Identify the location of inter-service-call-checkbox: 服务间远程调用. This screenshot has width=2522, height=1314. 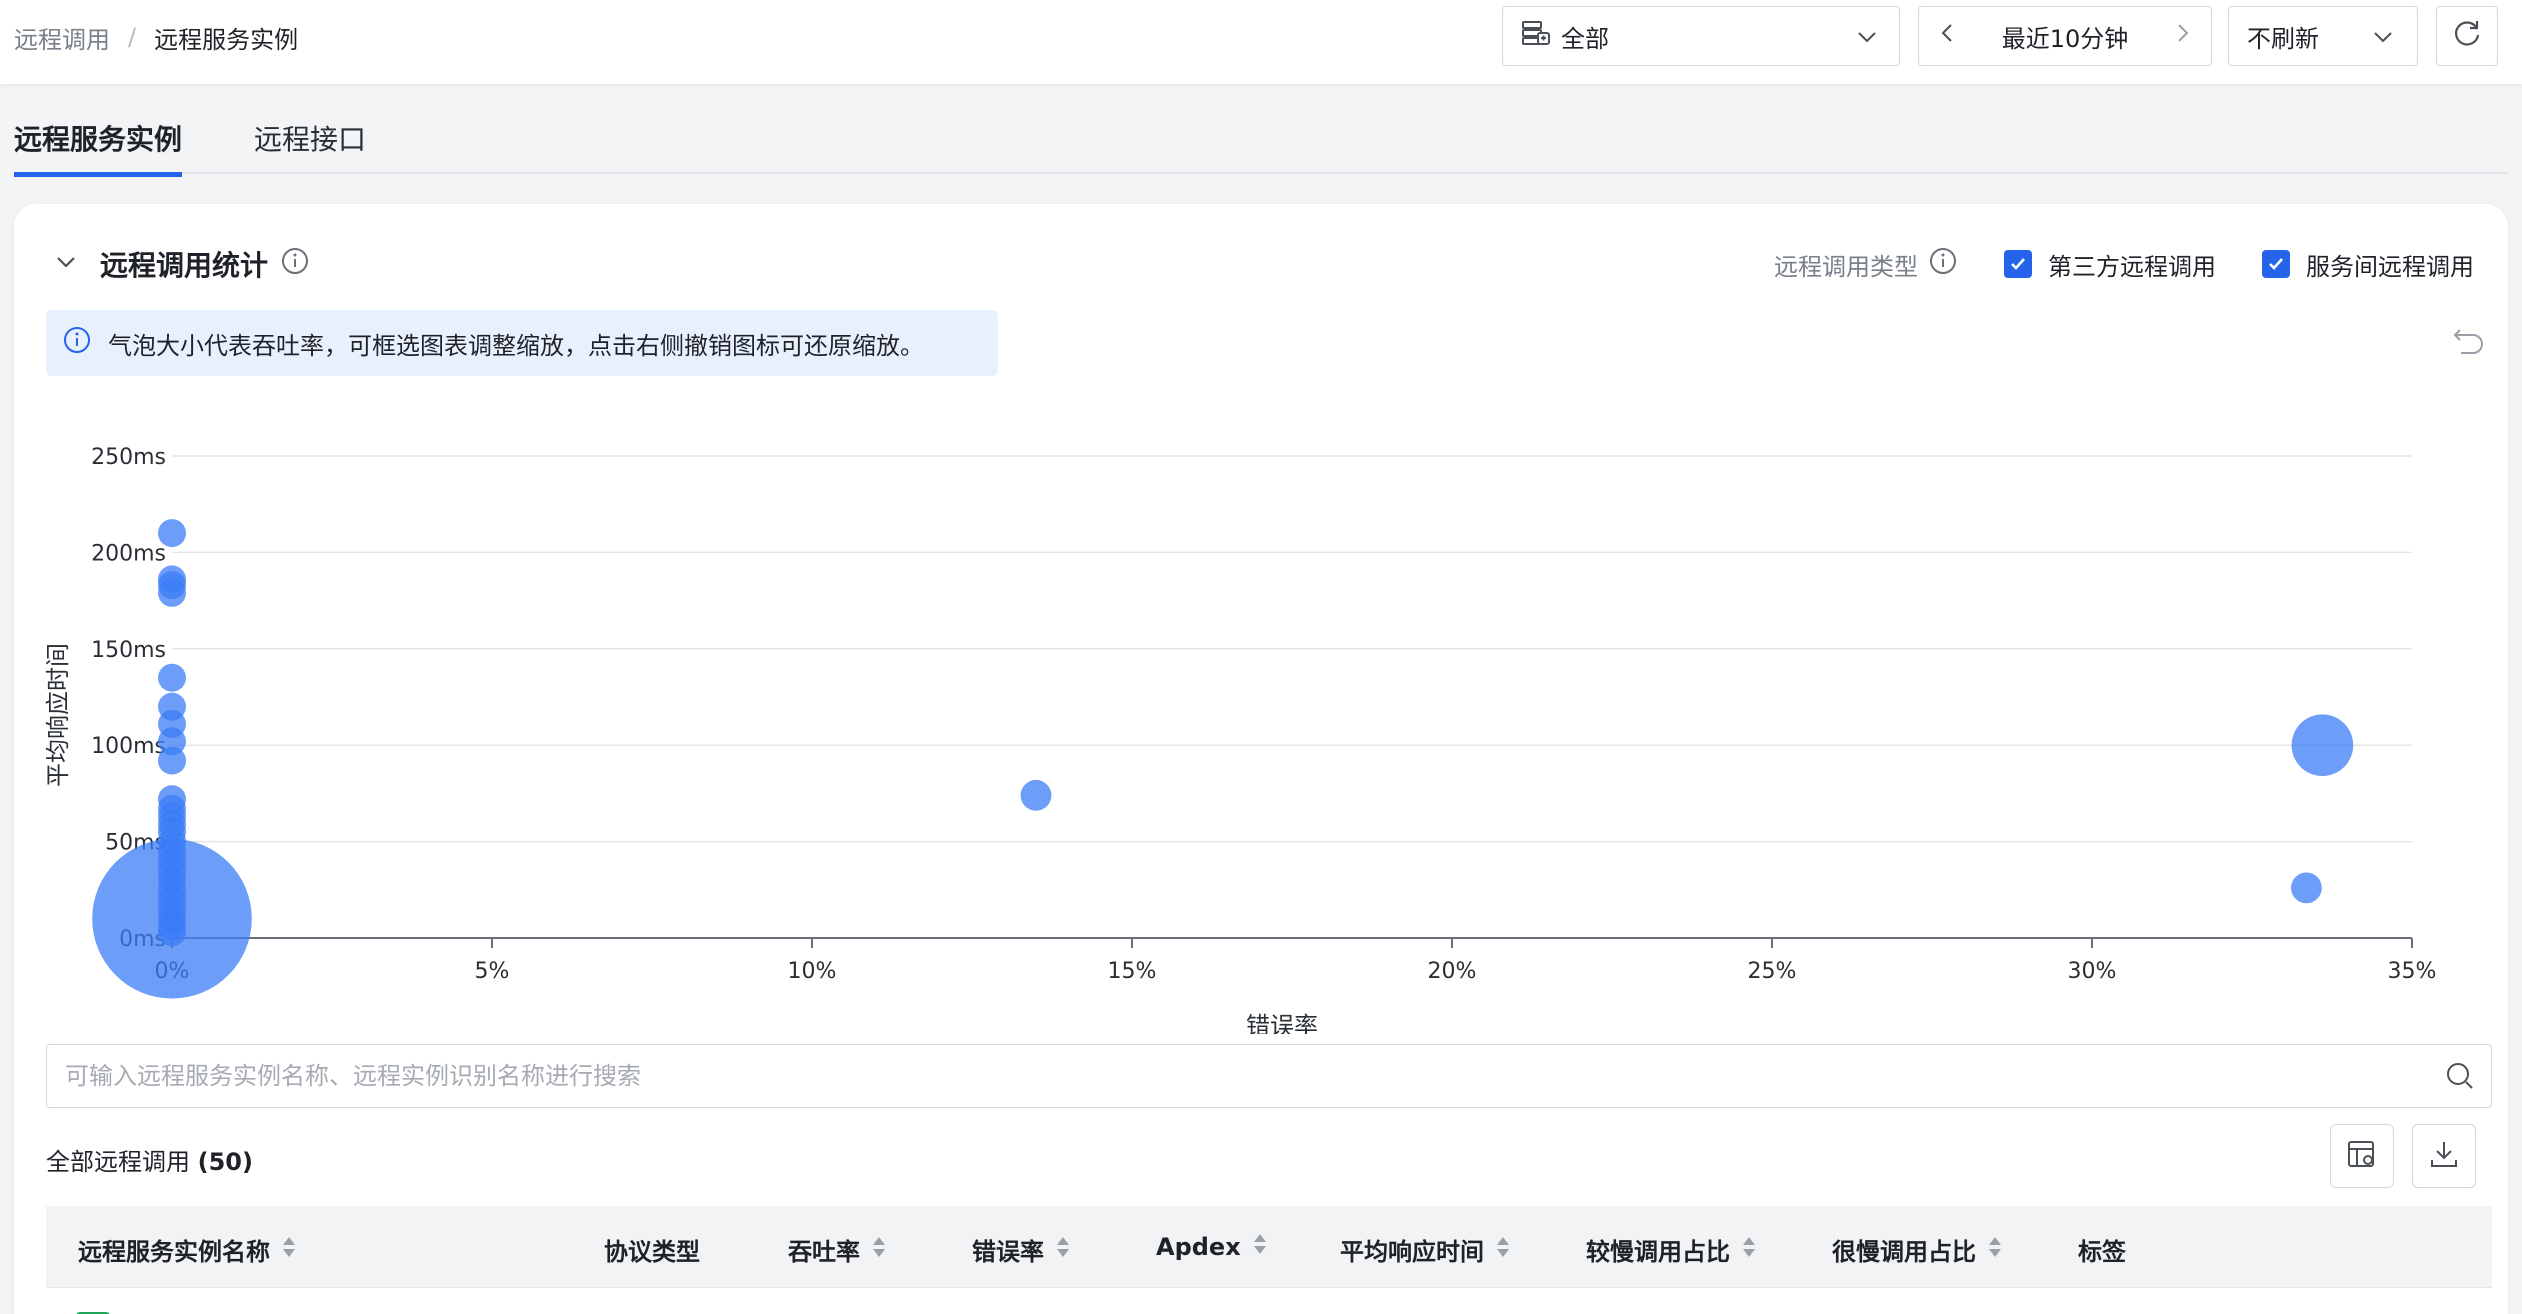
(2368, 264).